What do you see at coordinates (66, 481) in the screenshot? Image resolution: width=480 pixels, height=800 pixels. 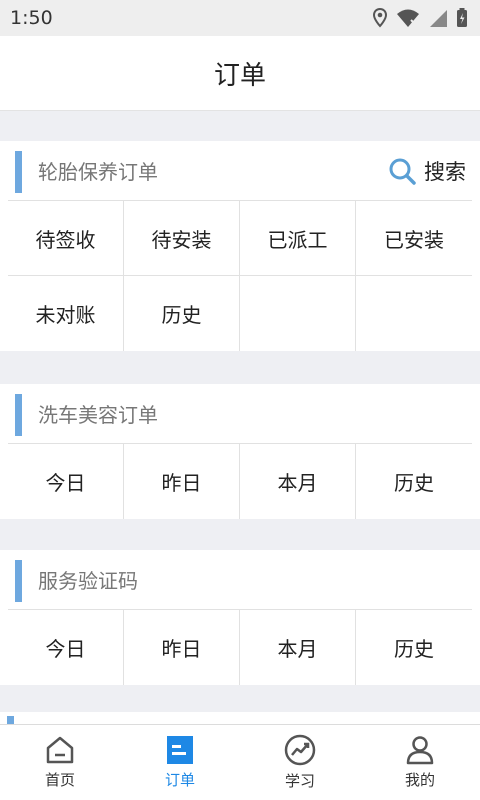 I see `wash-order-today: 今日` at bounding box center [66, 481].